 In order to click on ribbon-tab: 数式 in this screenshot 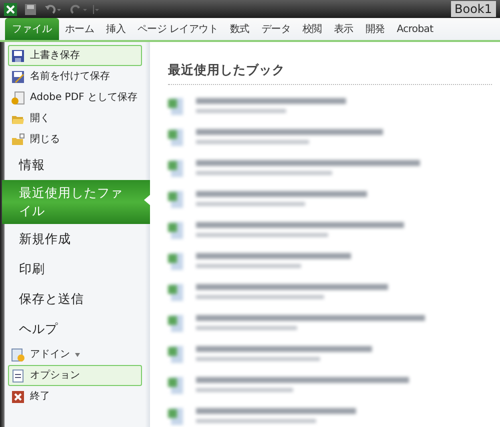, I will do `click(240, 29)`.